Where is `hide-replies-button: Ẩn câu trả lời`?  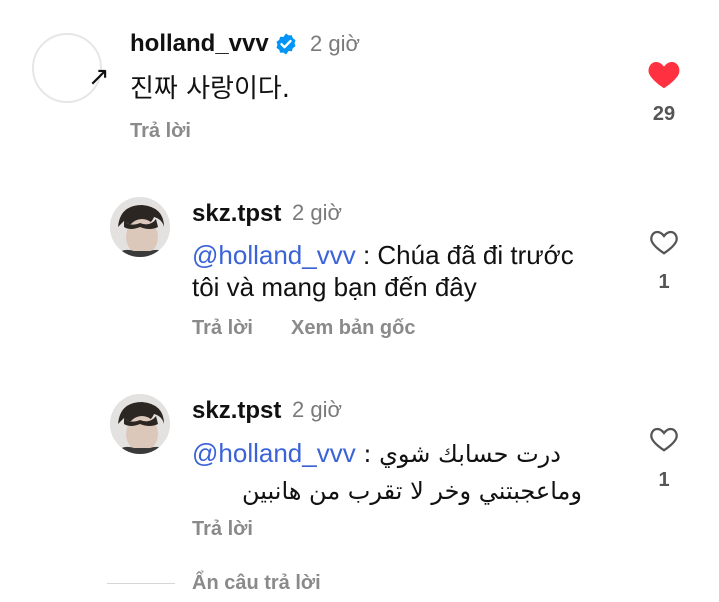
hide-replies-button: Ẩn câu trả lời is located at coordinates (256, 583).